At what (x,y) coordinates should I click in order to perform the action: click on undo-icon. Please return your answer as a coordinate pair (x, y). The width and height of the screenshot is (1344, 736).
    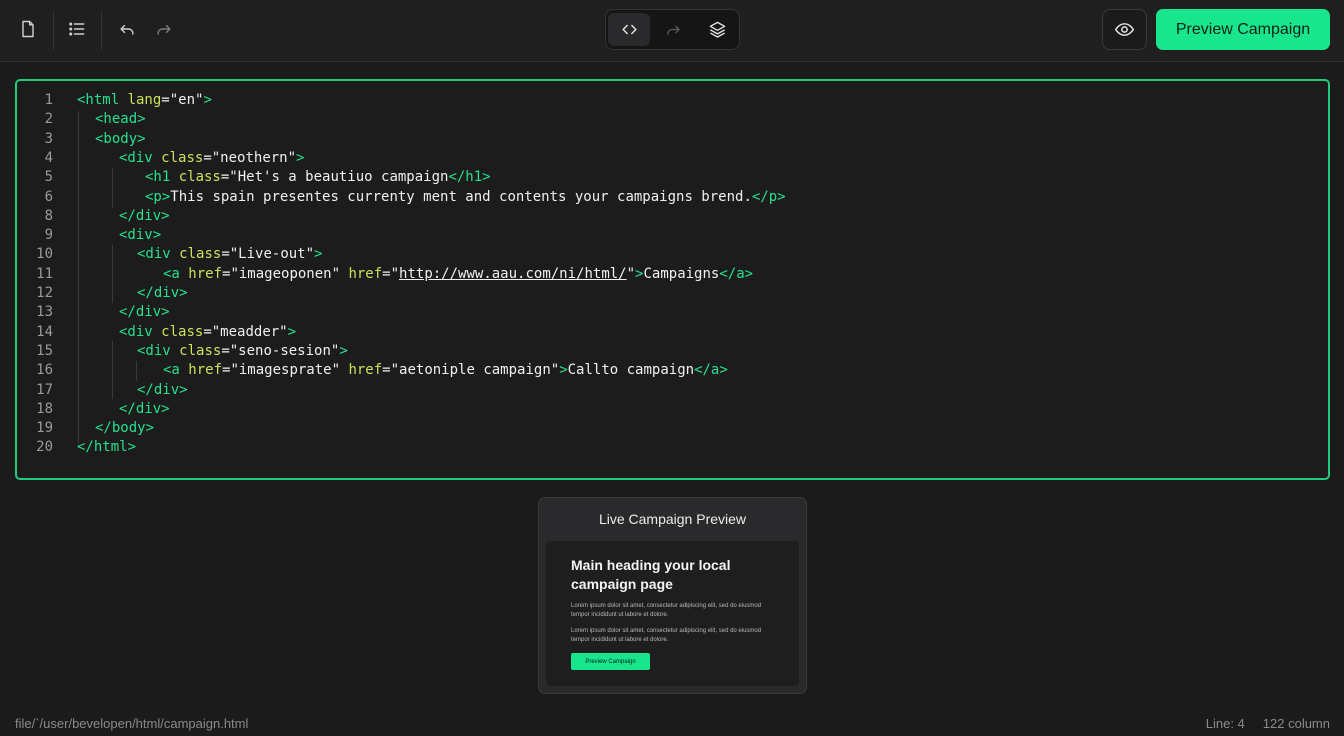
    Looking at the image, I should click on (127, 29).